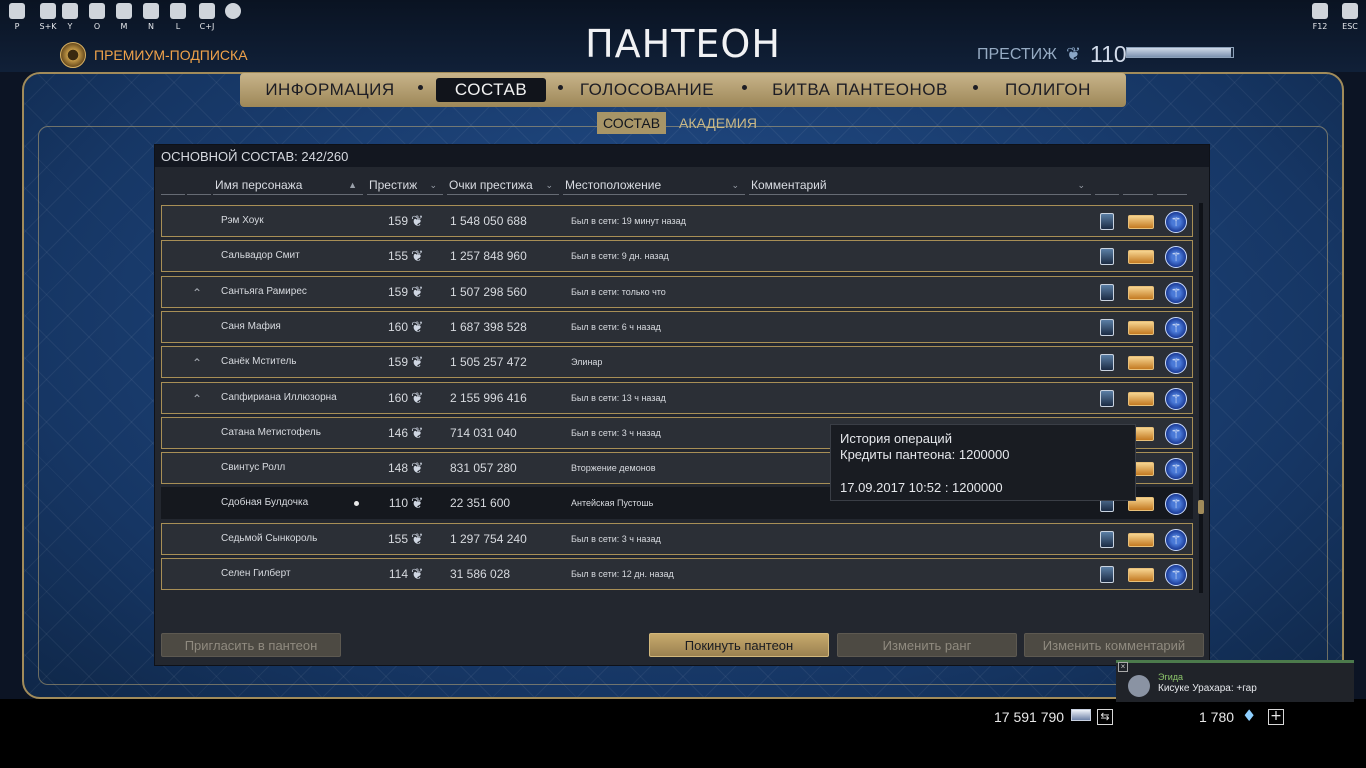  I want to click on chat-notification: × Эгида Кисуке Урахара: +гар, so click(1235, 681).